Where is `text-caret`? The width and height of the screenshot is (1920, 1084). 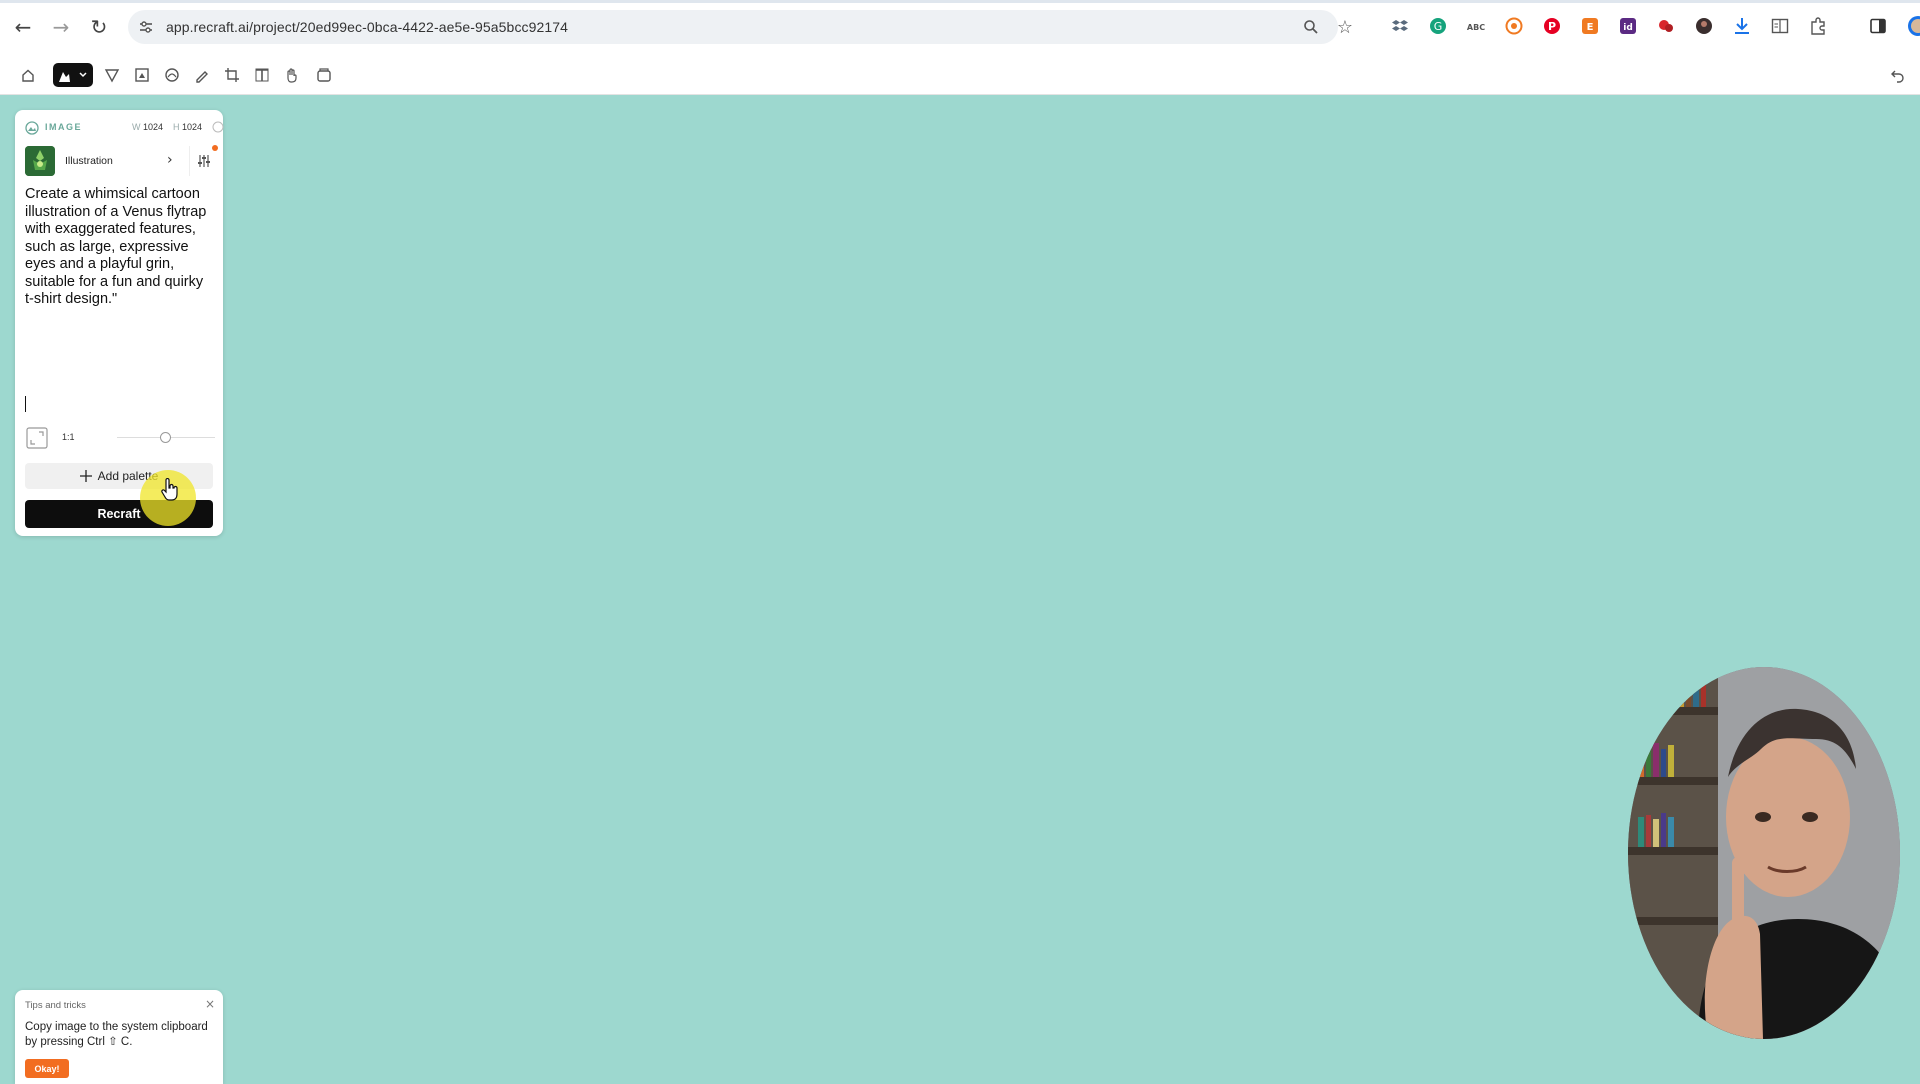
text-caret is located at coordinates (25, 404).